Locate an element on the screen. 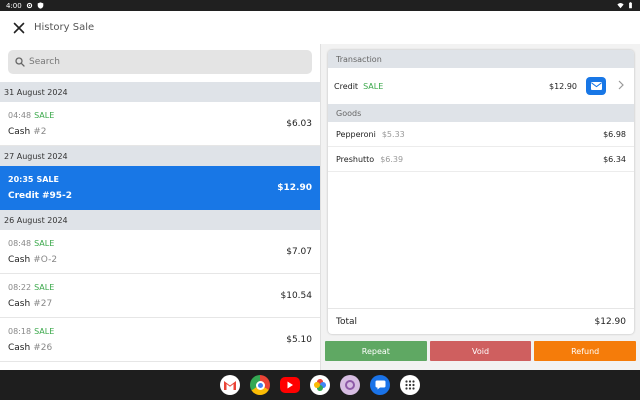 The height and width of the screenshot is (400, 640). chevron-right-icon is located at coordinates (621, 85).